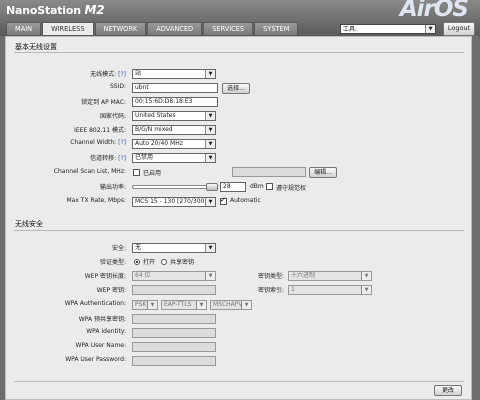 This screenshot has width=480, height=400. I want to click on wpa-eap-select: EAP-TTLS ▼, so click(184, 305).